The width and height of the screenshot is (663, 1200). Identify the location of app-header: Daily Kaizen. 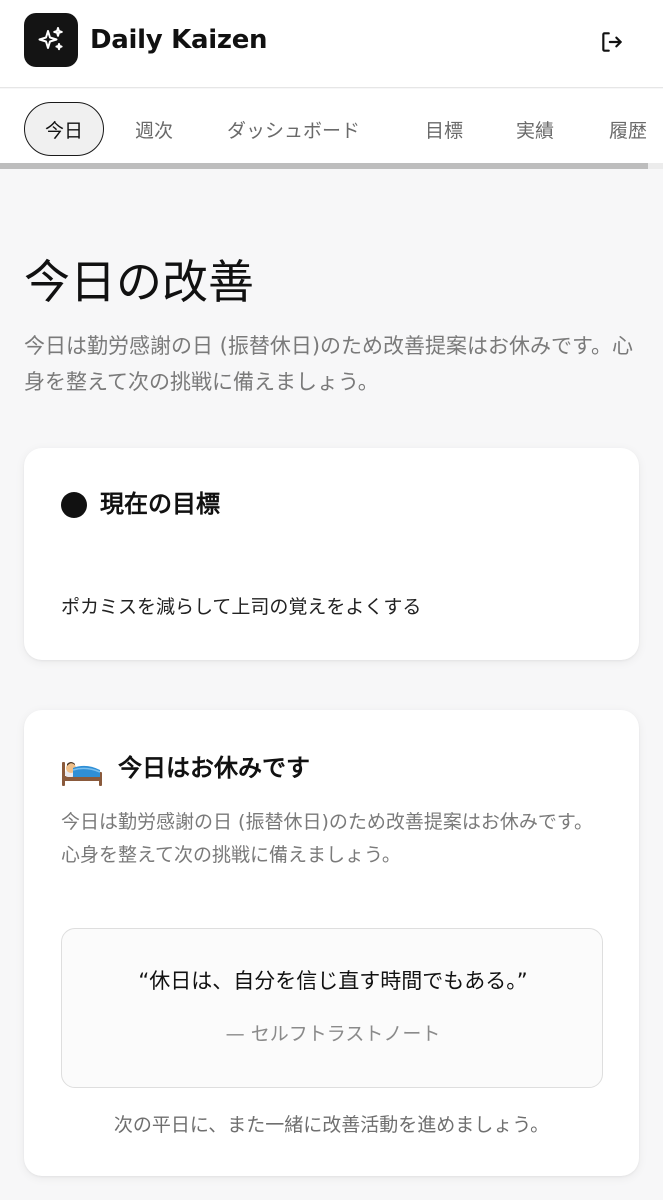
(331, 44).